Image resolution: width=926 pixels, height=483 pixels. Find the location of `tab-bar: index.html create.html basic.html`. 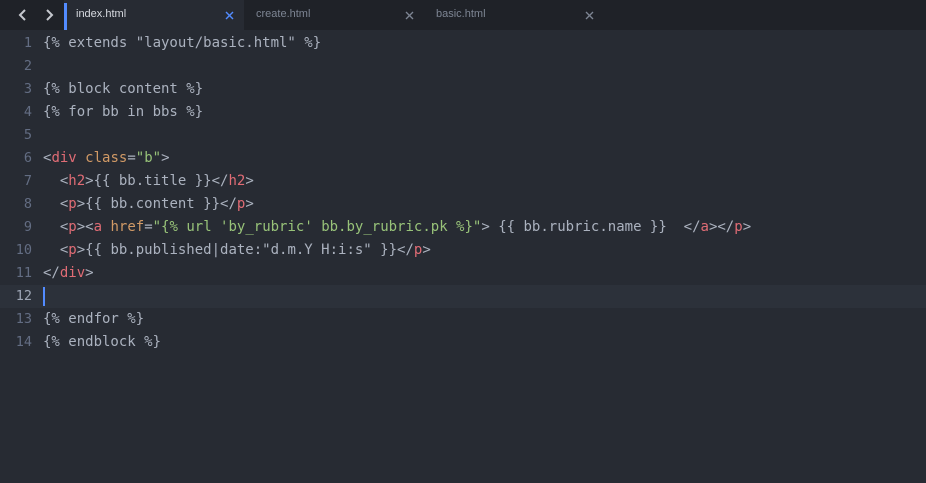

tab-bar: index.html create.html basic.html is located at coordinates (463, 15).